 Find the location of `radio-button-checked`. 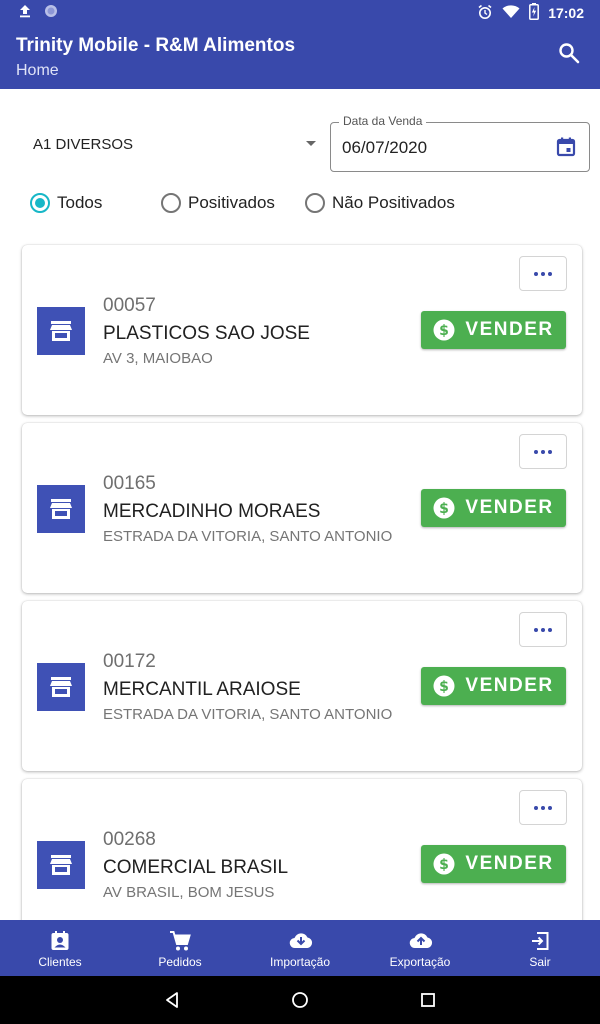

radio-button-checked is located at coordinates (40, 203).